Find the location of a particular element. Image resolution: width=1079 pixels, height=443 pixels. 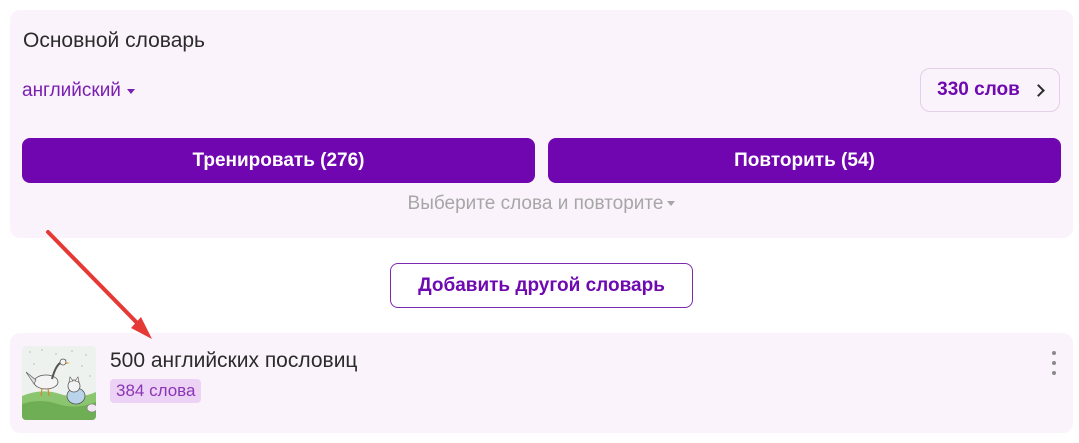

chevron-right-icon is located at coordinates (1038, 90).